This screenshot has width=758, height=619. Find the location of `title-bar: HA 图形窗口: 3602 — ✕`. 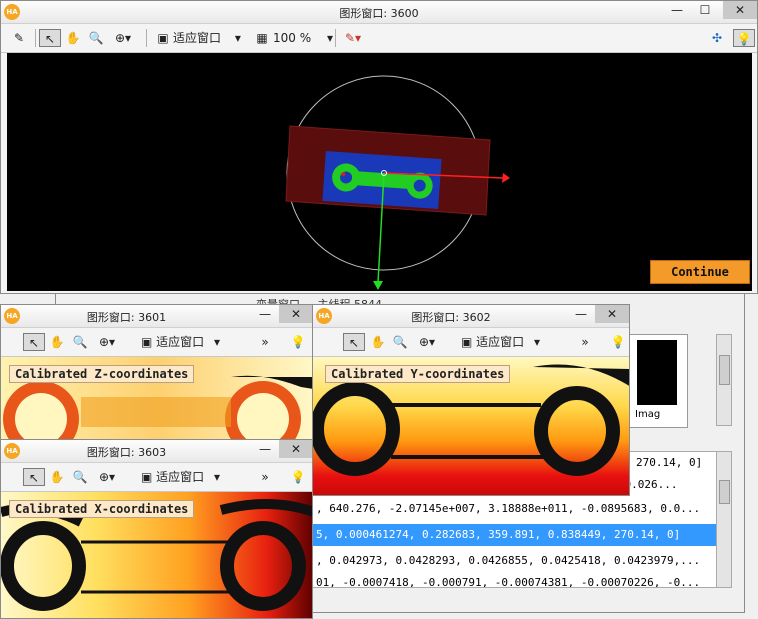

title-bar: HA 图形窗口: 3602 — ✕ is located at coordinates (471, 316).